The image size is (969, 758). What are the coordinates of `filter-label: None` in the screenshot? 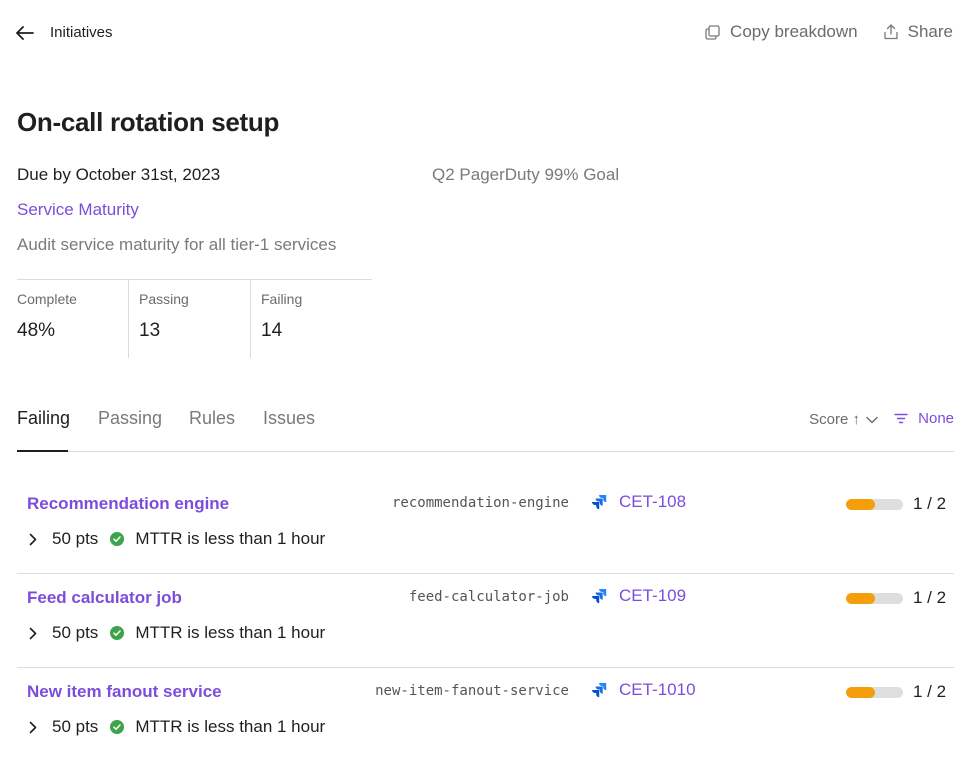 It's located at (936, 418).